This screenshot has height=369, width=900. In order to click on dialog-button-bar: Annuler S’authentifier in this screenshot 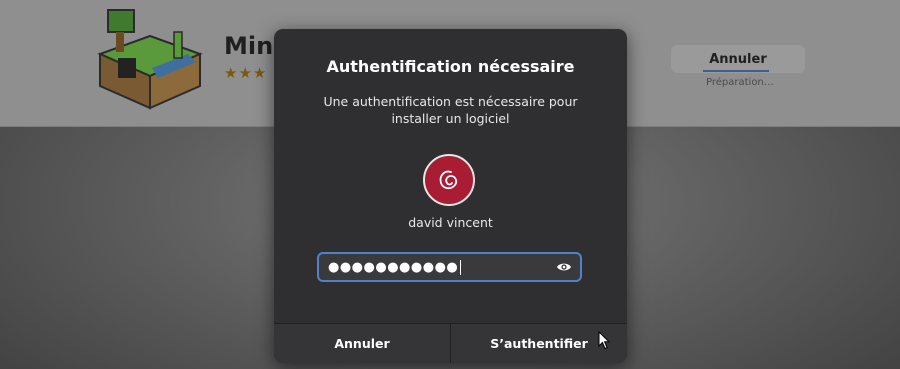, I will do `click(450, 343)`.